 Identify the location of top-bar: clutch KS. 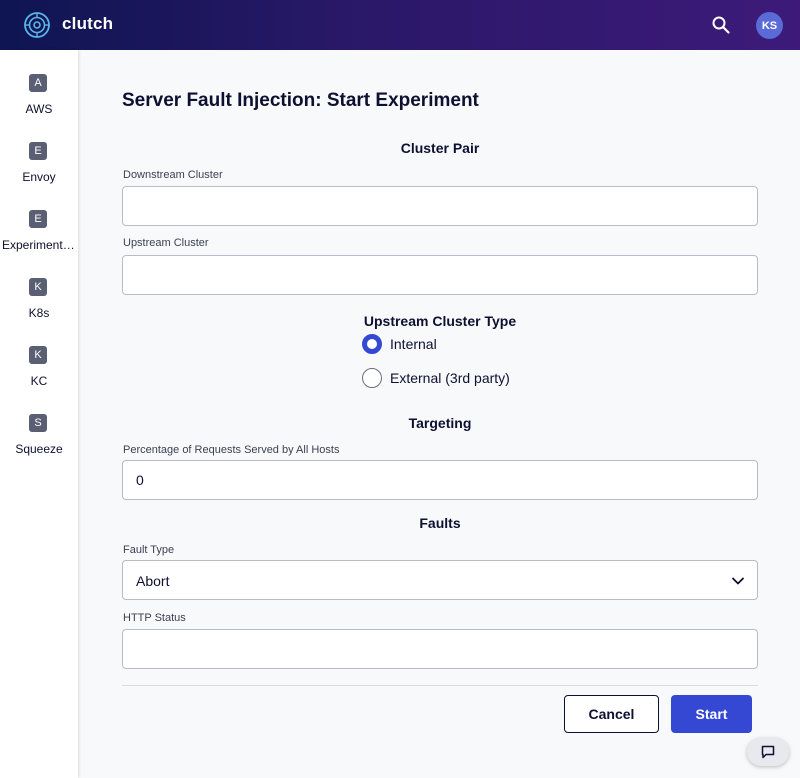
(400, 25).